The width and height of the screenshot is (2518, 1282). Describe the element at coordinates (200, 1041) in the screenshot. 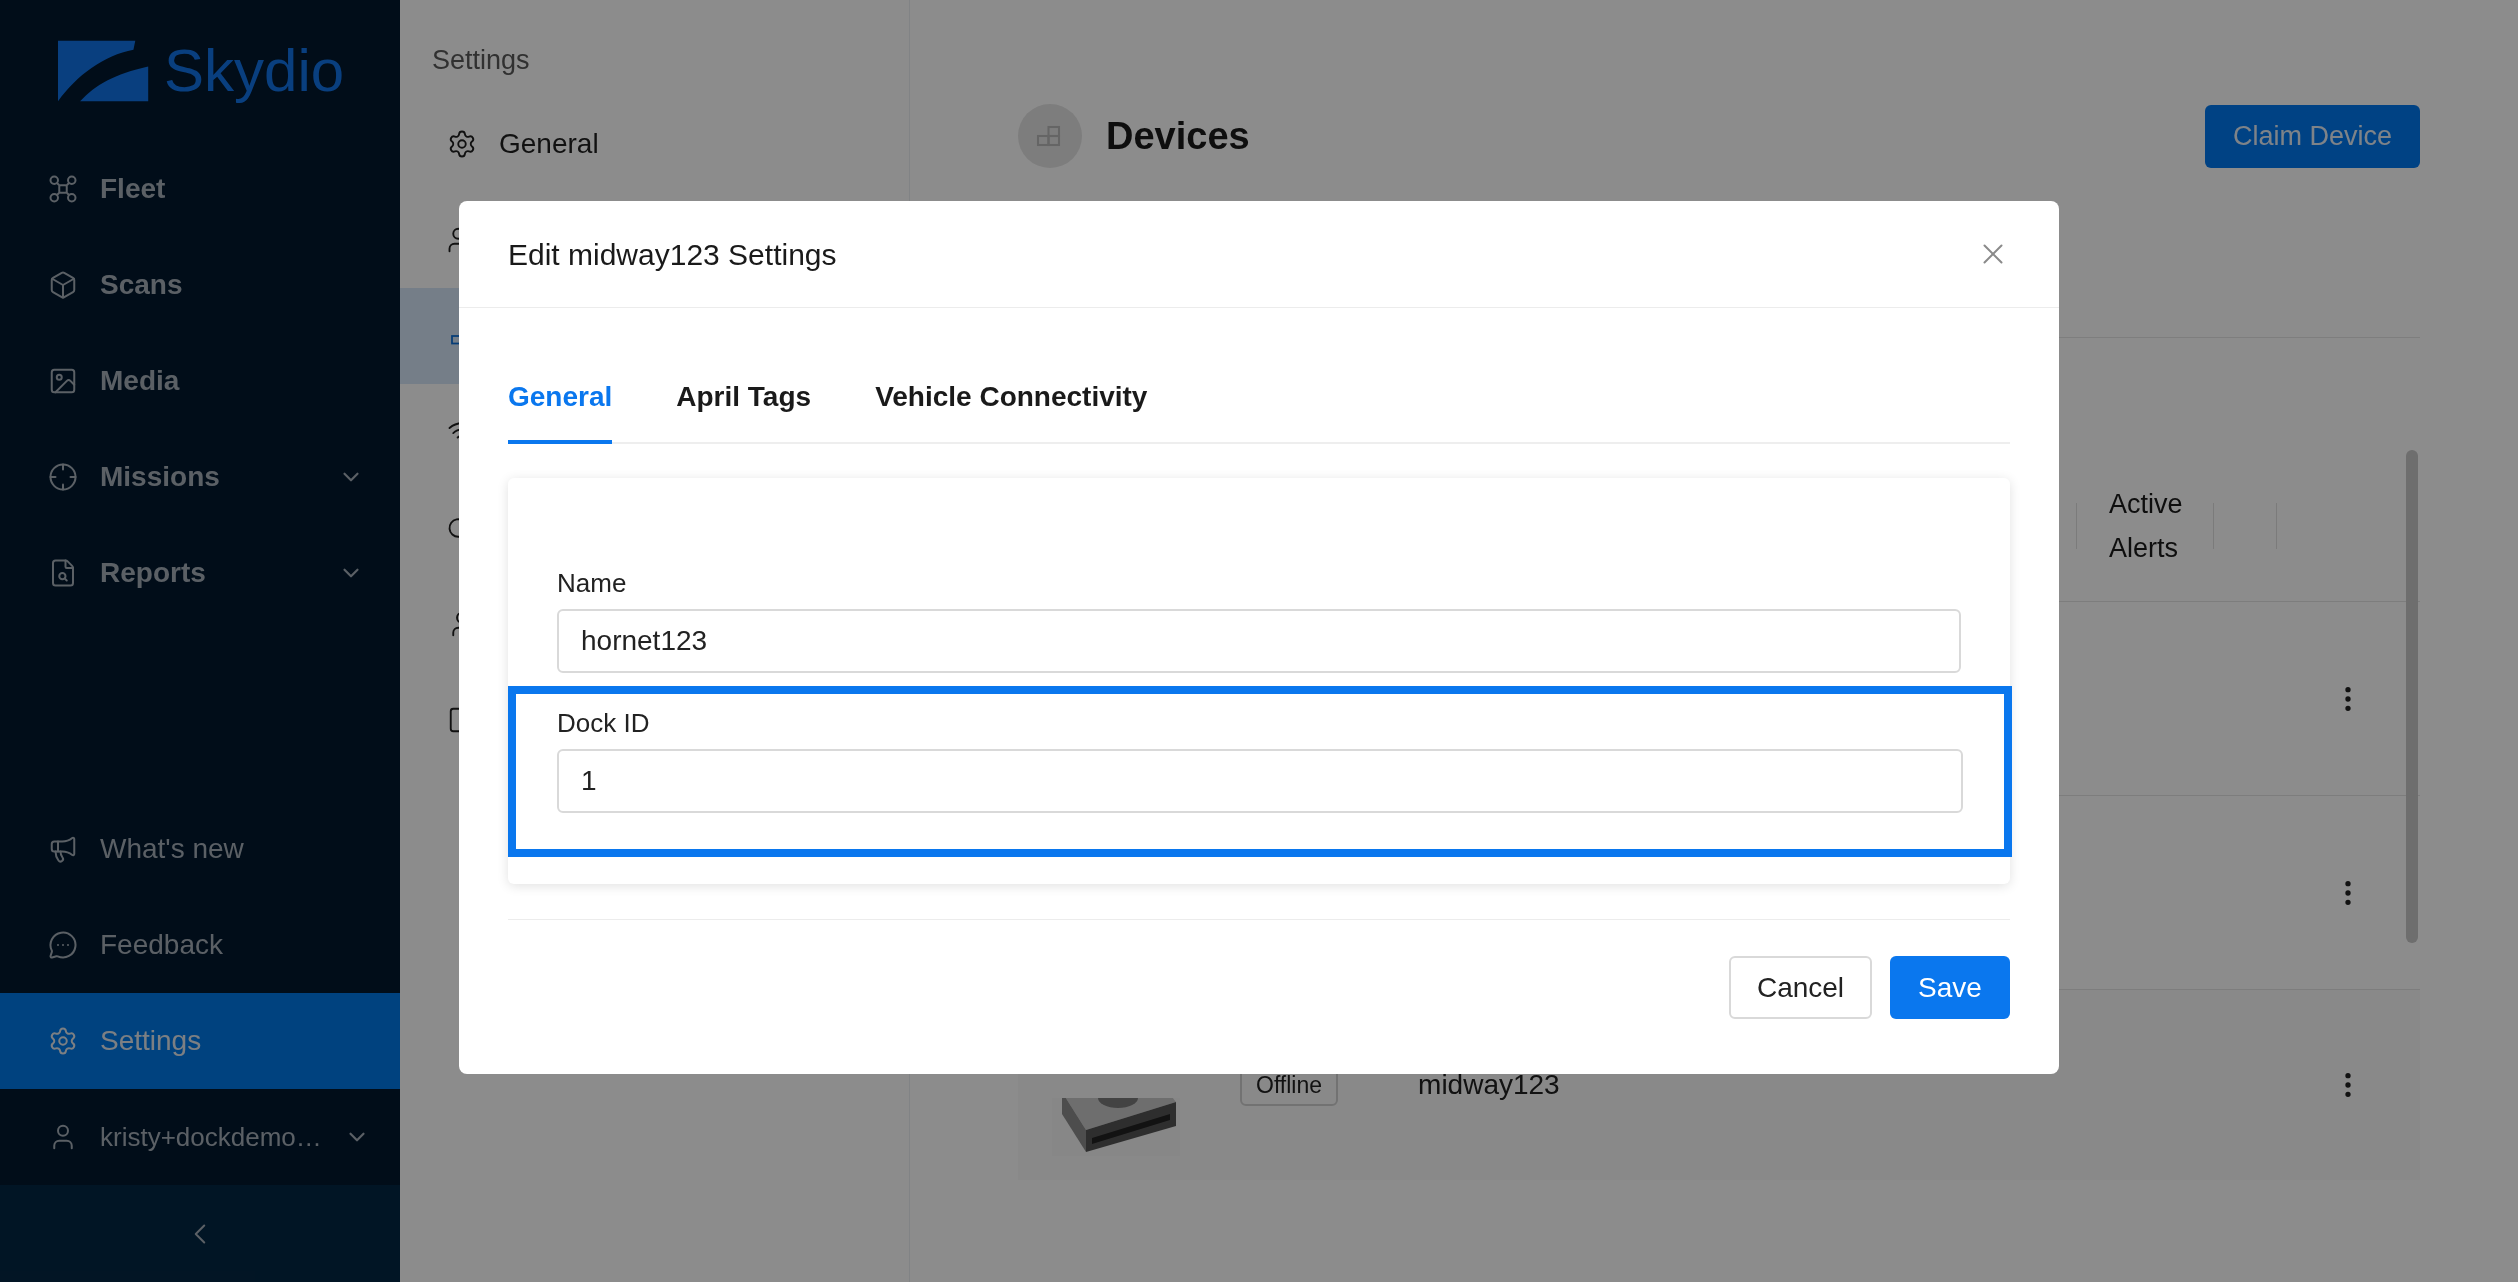

I see `sidebar-item: Settings` at that location.